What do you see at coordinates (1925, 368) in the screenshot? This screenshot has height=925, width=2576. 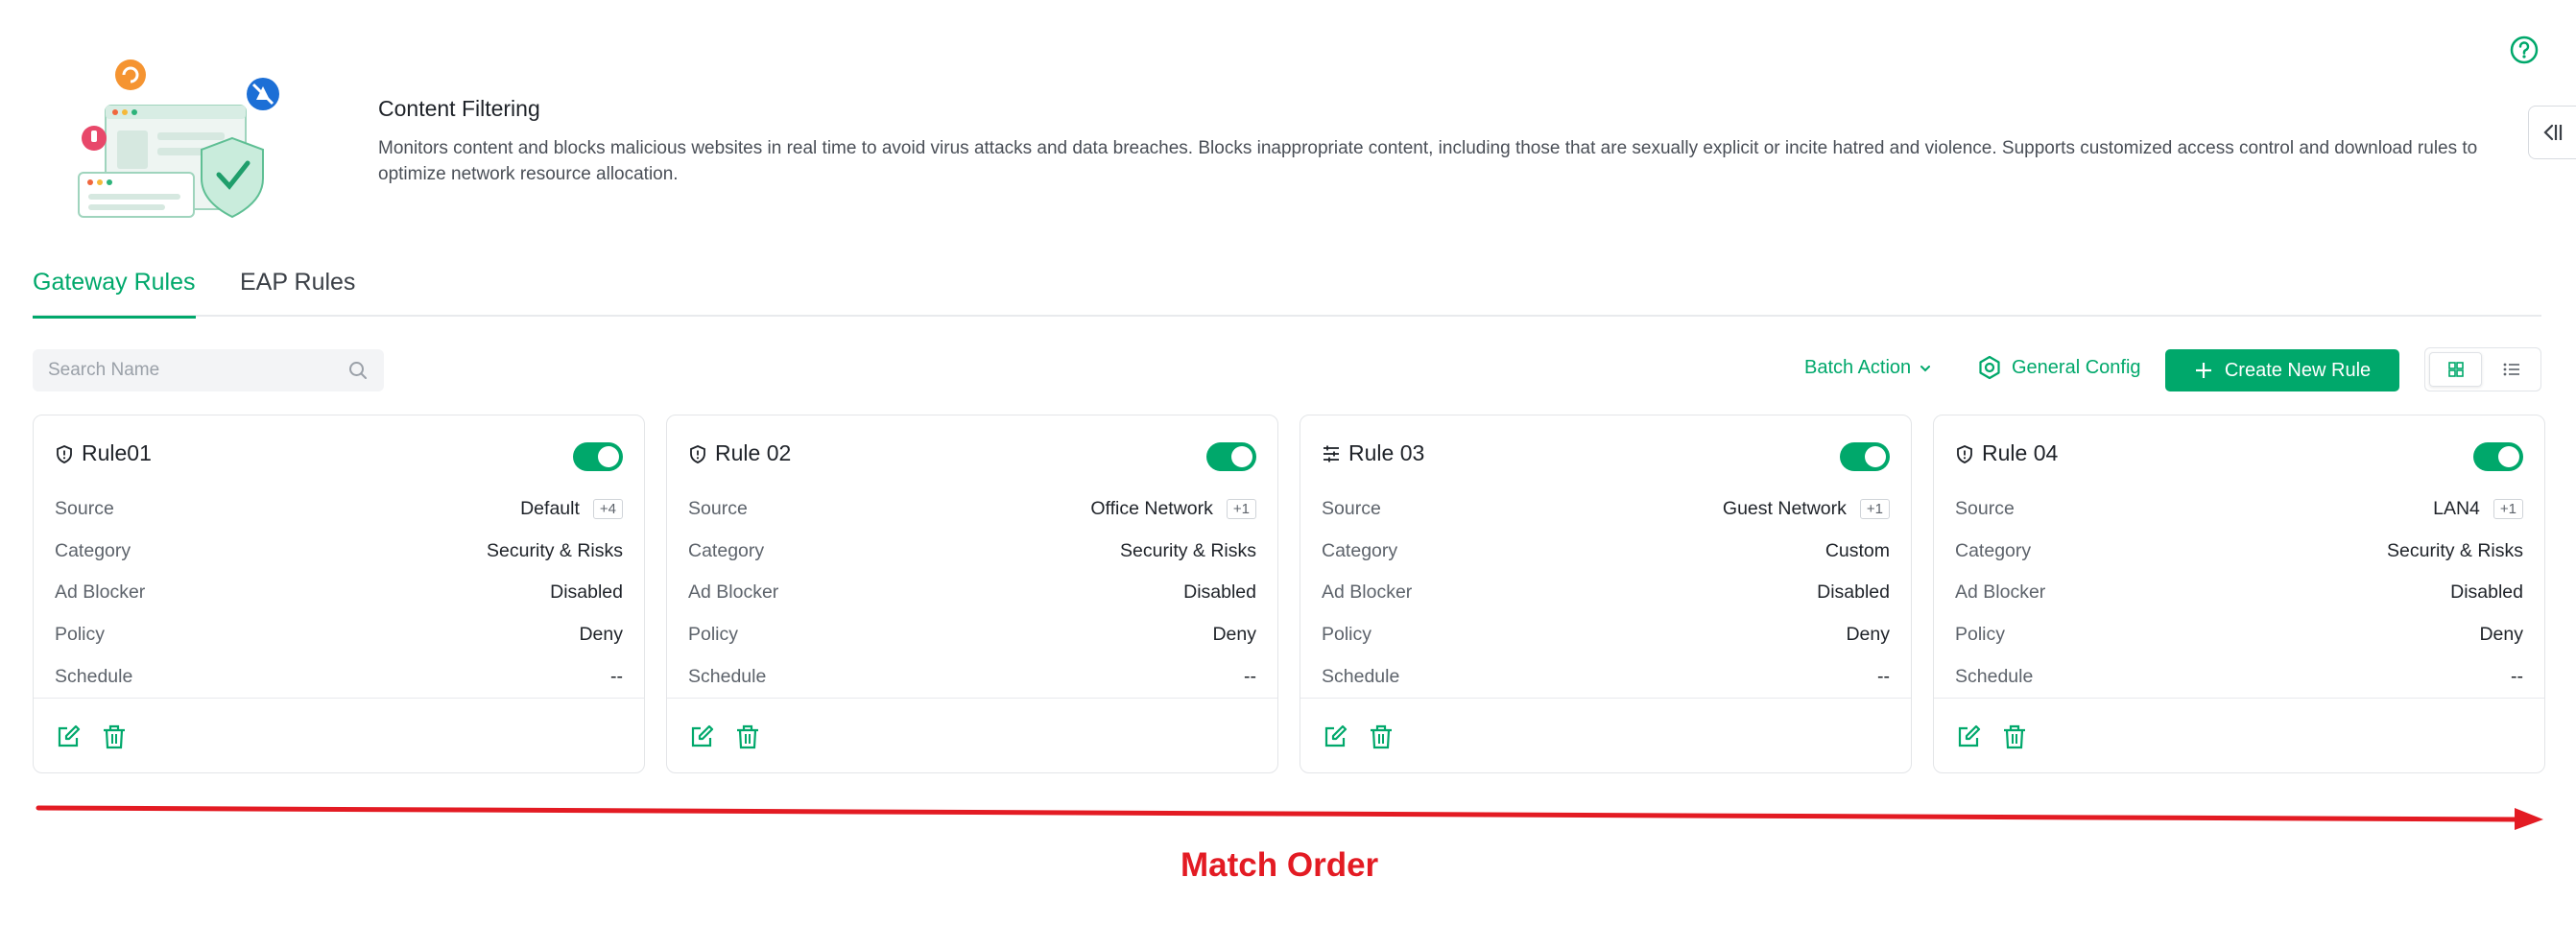 I see `chevron-down-icon` at bounding box center [1925, 368].